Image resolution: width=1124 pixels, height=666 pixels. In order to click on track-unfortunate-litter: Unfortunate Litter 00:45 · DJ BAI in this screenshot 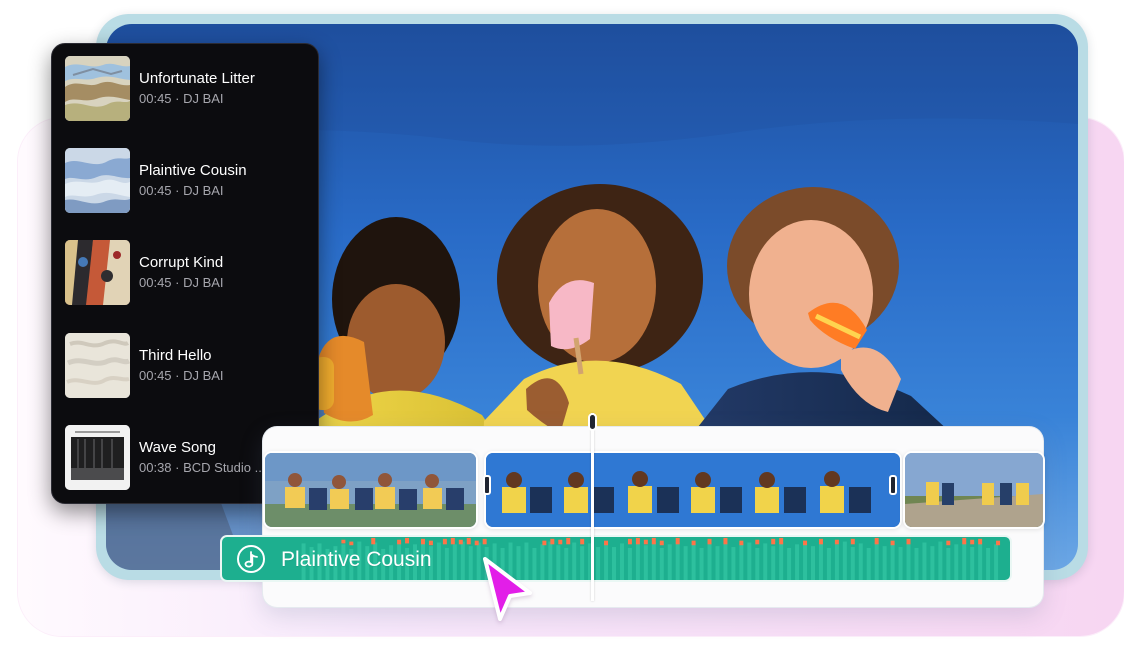, I will do `click(184, 89)`.